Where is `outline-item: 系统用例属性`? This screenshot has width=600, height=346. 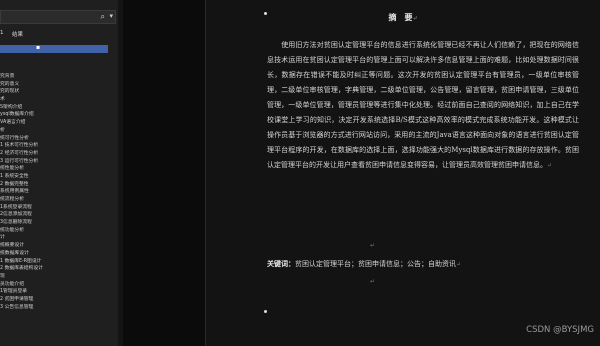 outline-item: 系统用例属性 is located at coordinates (59, 192).